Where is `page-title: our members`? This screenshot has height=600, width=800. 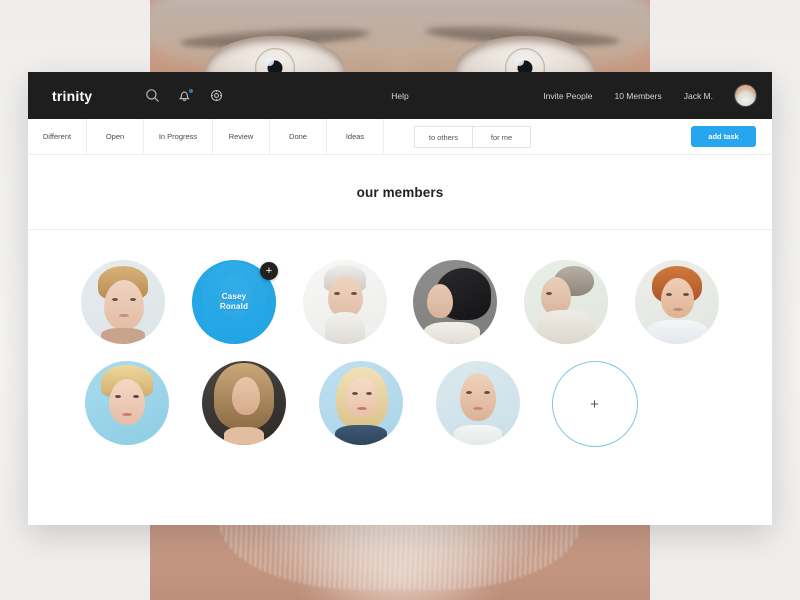
page-title: our members is located at coordinates (400, 192).